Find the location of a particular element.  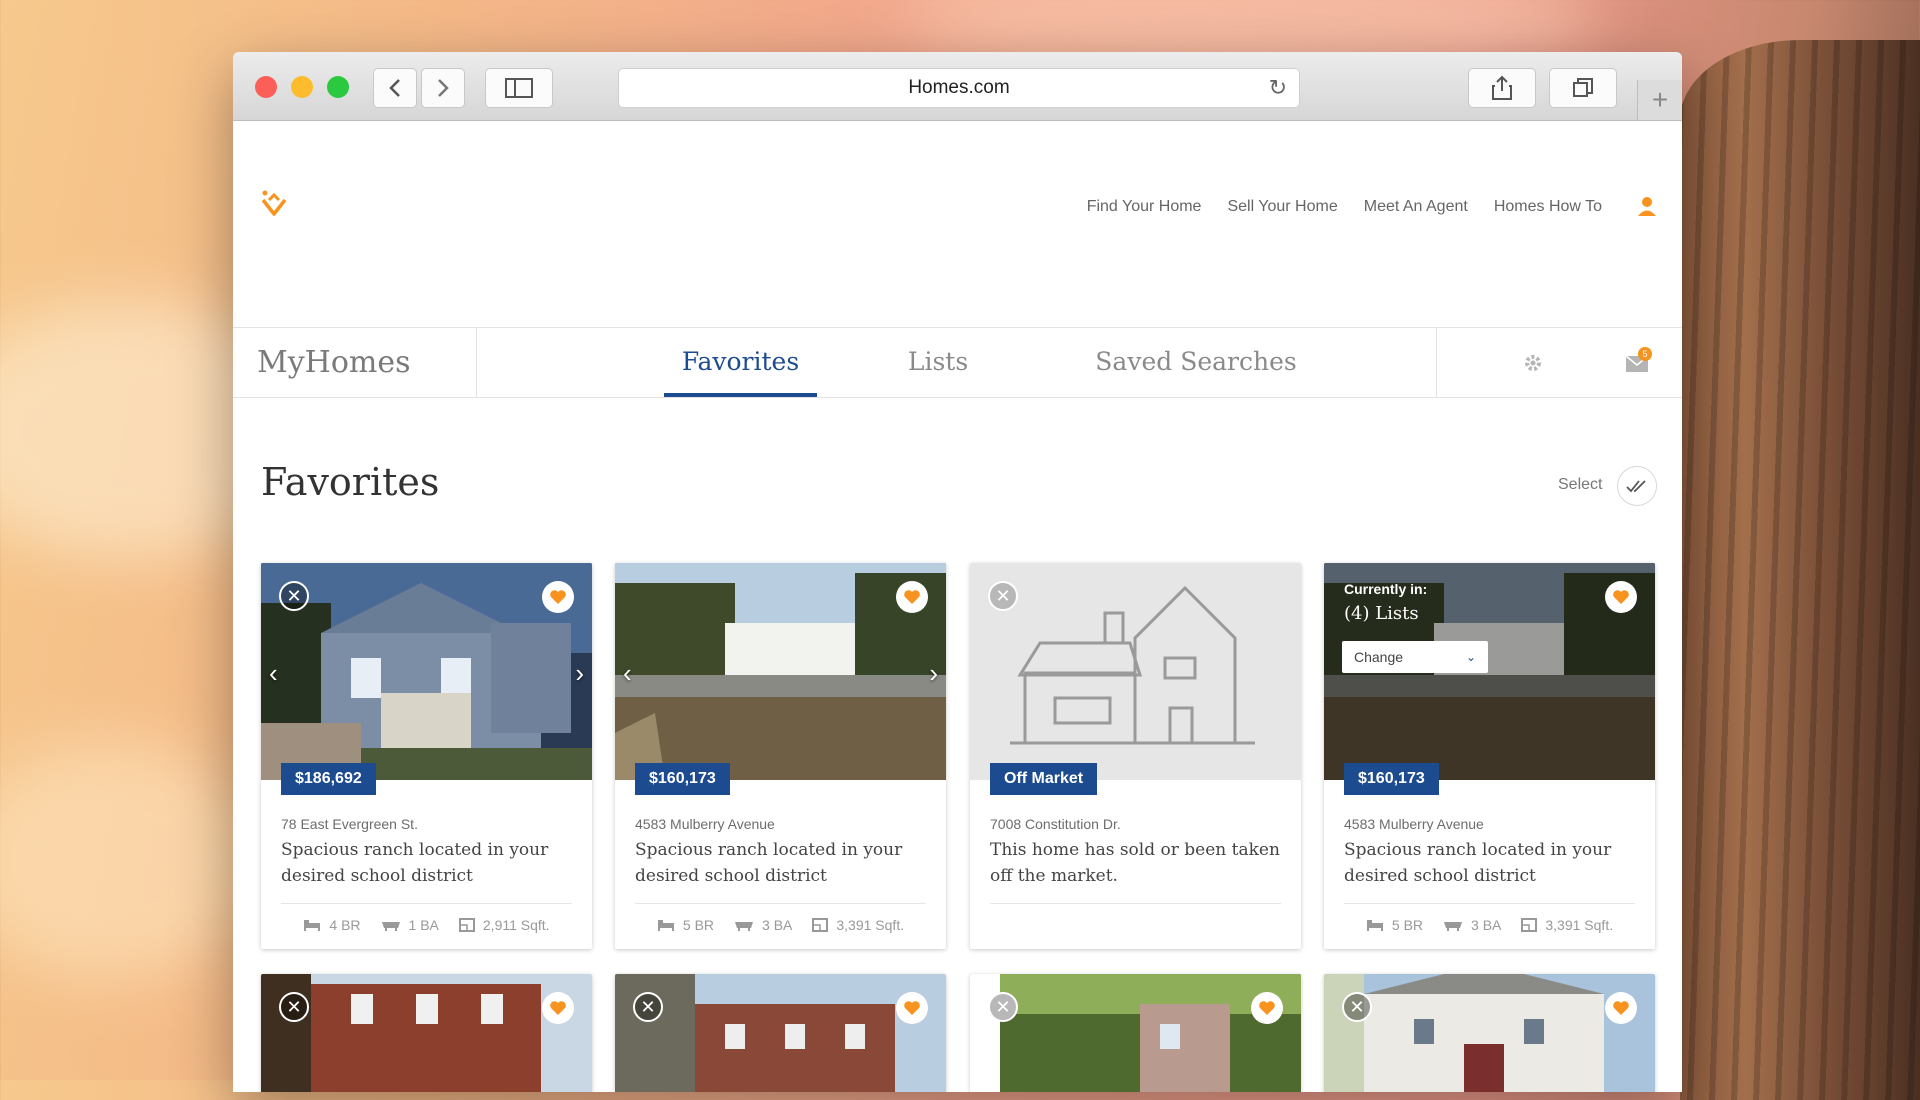

brick-house-photo is located at coordinates (426, 1033).